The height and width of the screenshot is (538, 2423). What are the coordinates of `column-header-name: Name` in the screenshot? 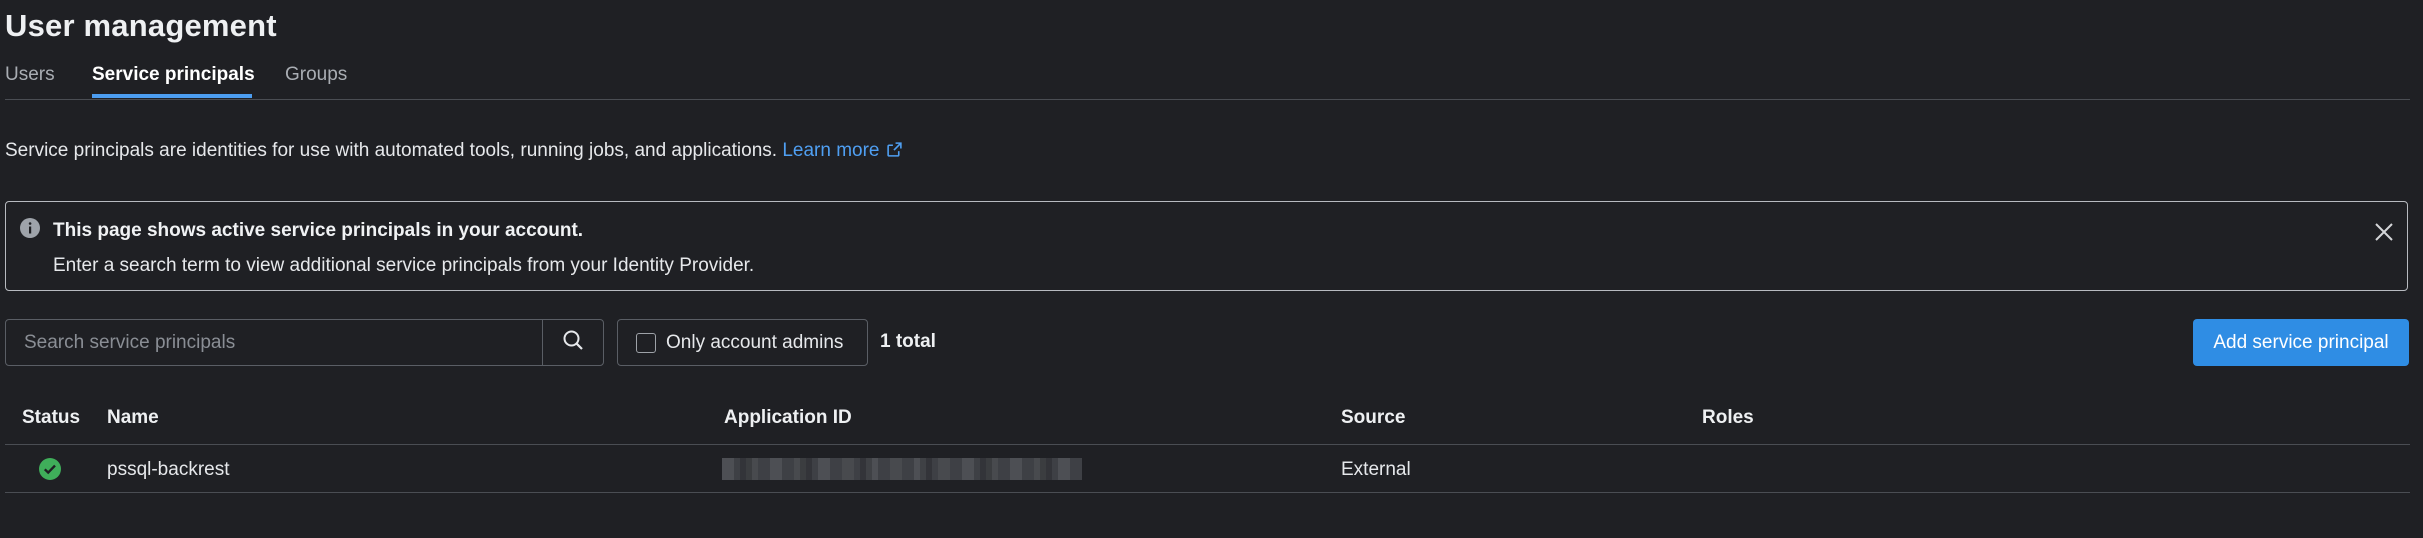 It's located at (133, 418).